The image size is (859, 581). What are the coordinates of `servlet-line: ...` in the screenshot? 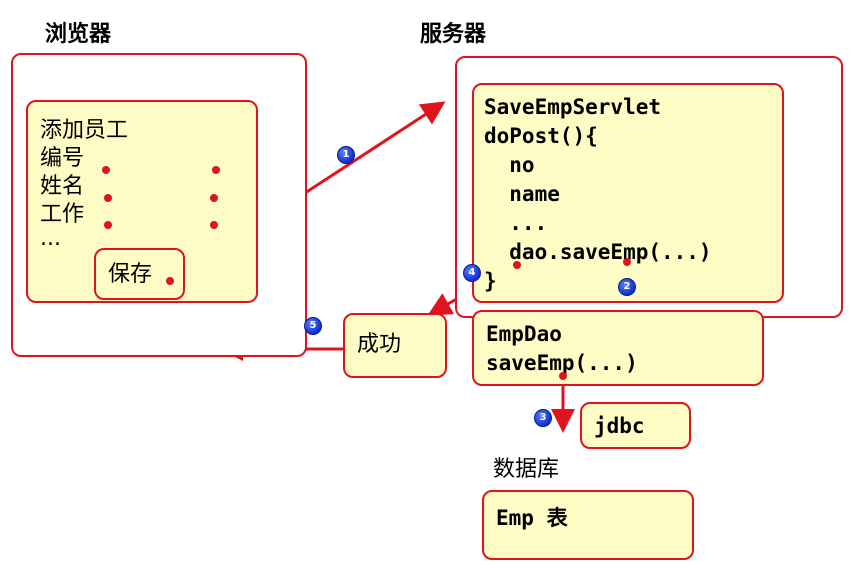 It's located at (516, 223).